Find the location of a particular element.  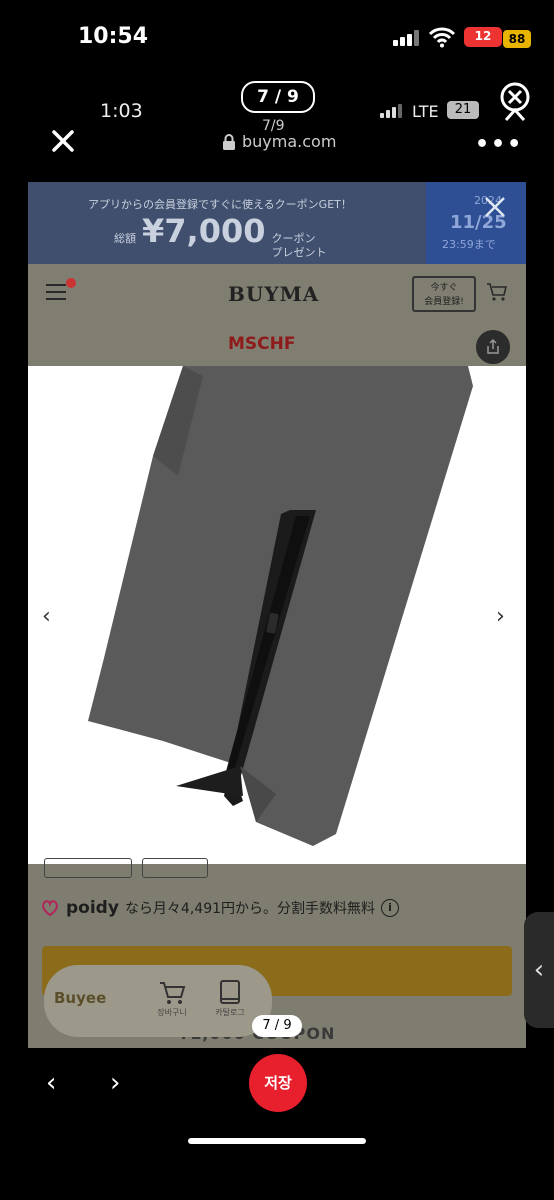

buyee-catalog-button: 카탈로그 is located at coordinates (230, 1003).